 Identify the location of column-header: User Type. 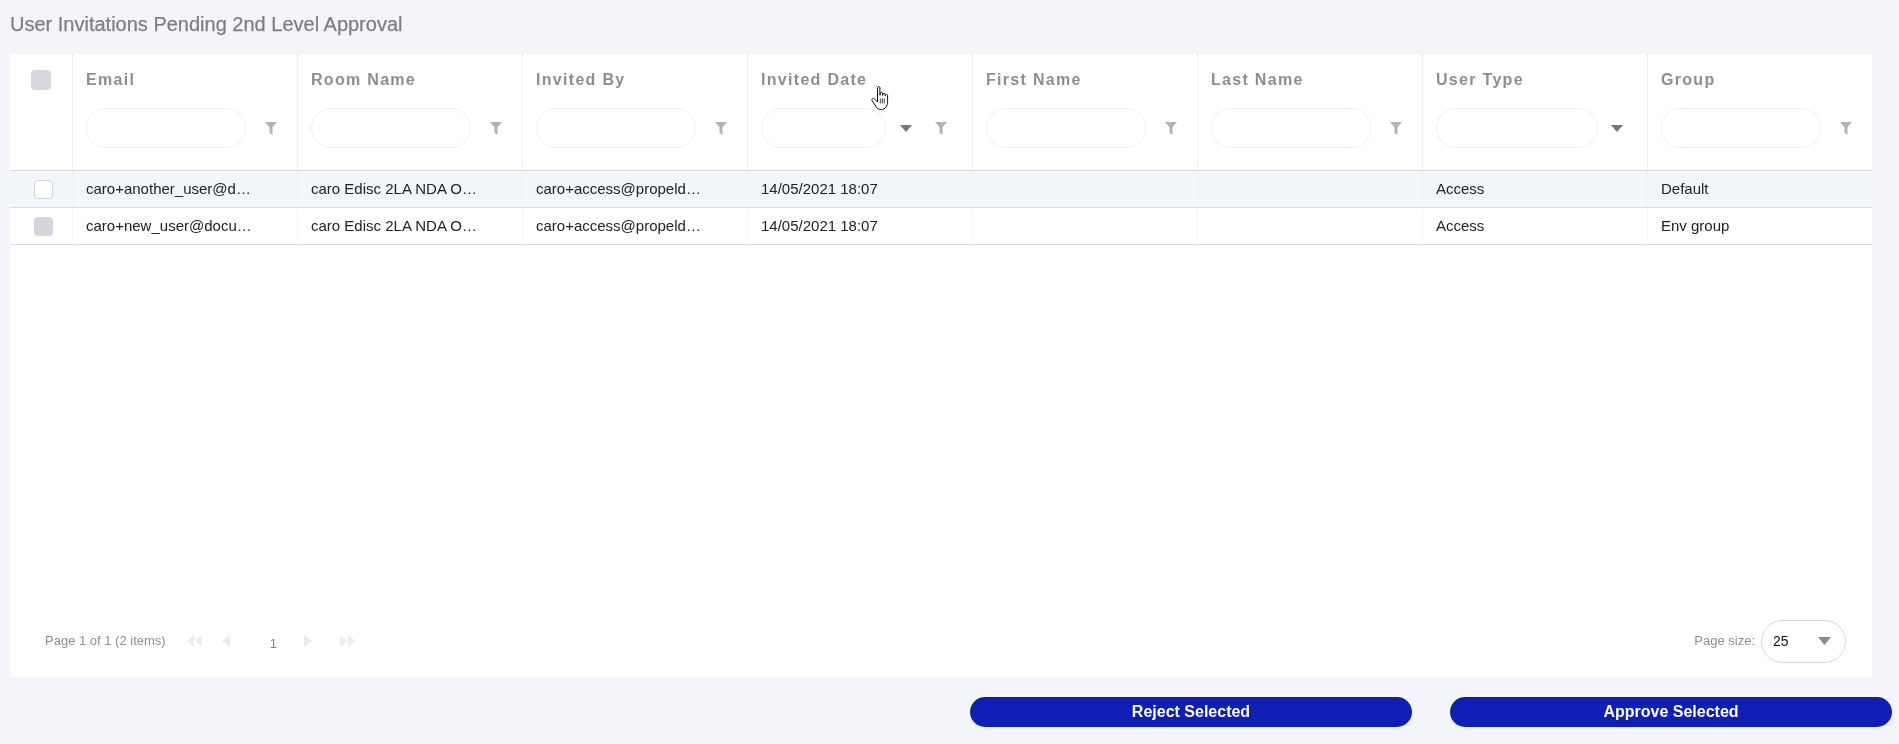
(1480, 80).